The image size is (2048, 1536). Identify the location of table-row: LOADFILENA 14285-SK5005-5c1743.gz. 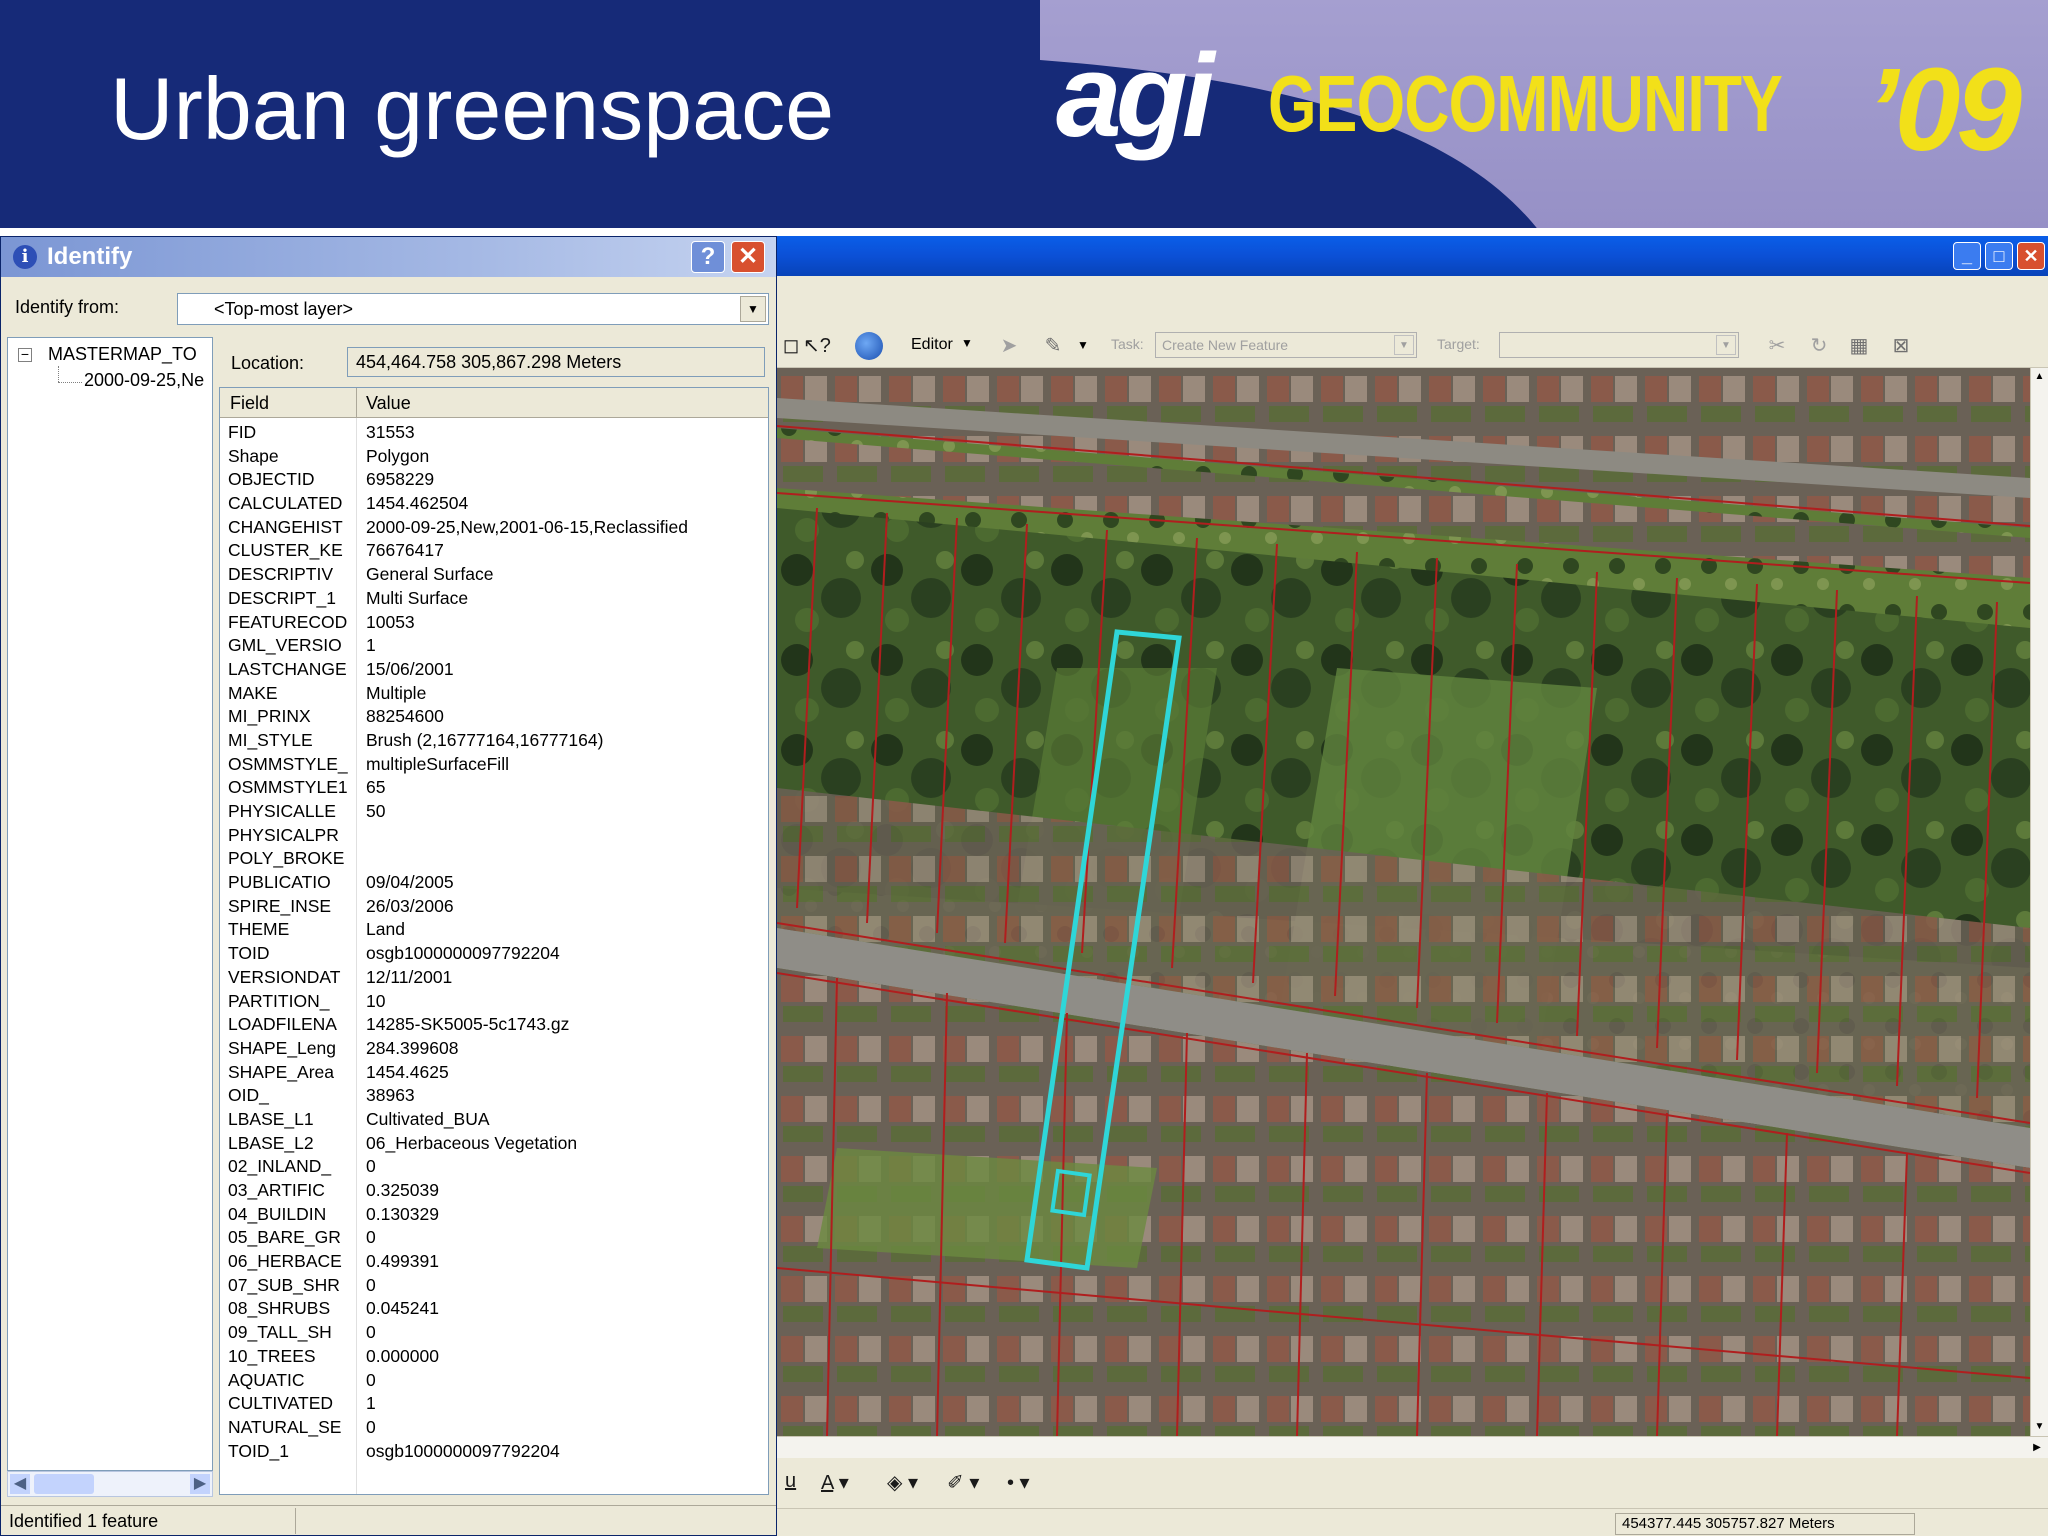
(494, 1024).